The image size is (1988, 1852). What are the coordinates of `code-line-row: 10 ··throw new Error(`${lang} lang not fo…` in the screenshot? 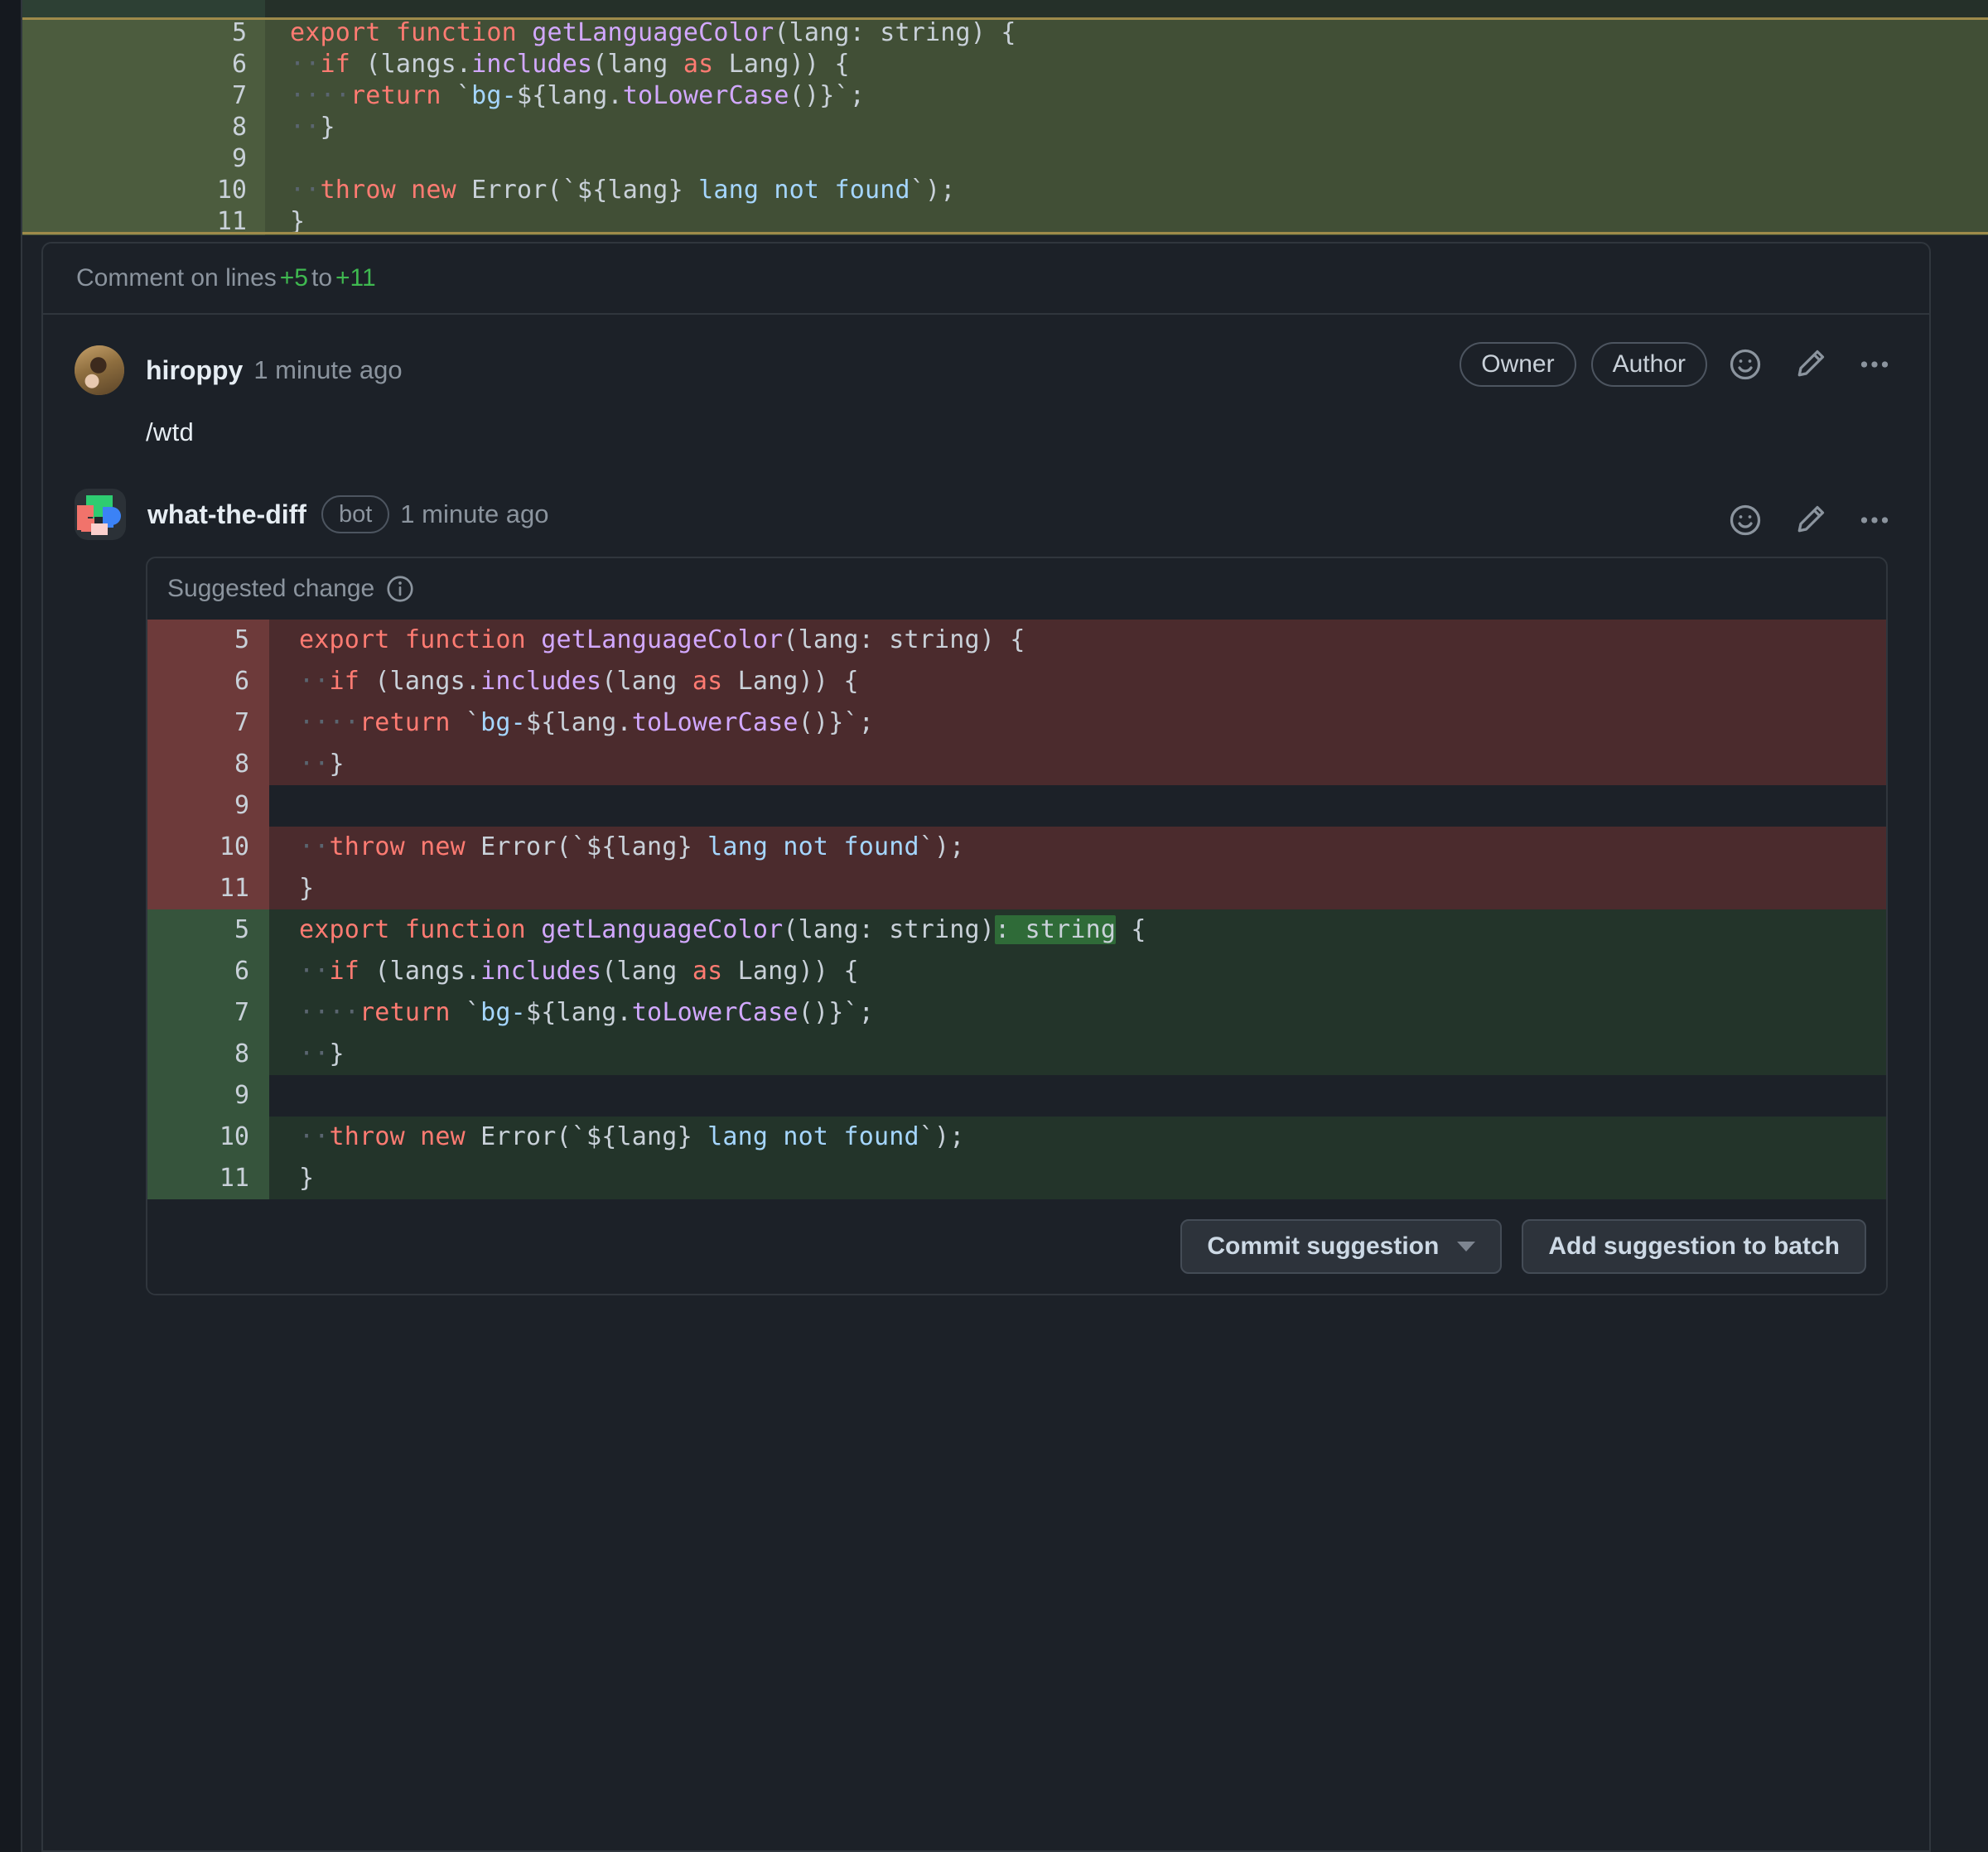 It's located at (1016, 1137).